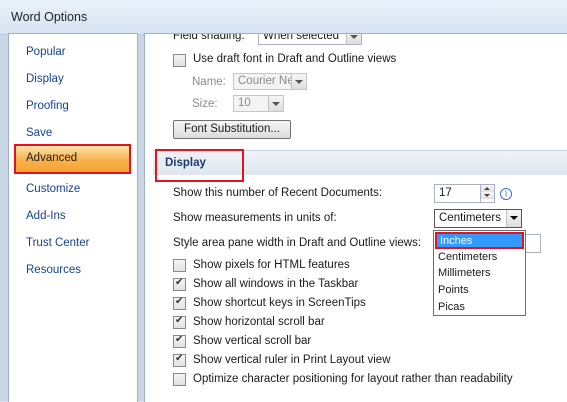 This screenshot has height=402, width=567. Describe the element at coordinates (53, 270) in the screenshot. I see `sidebar-item-resources: Resources` at that location.